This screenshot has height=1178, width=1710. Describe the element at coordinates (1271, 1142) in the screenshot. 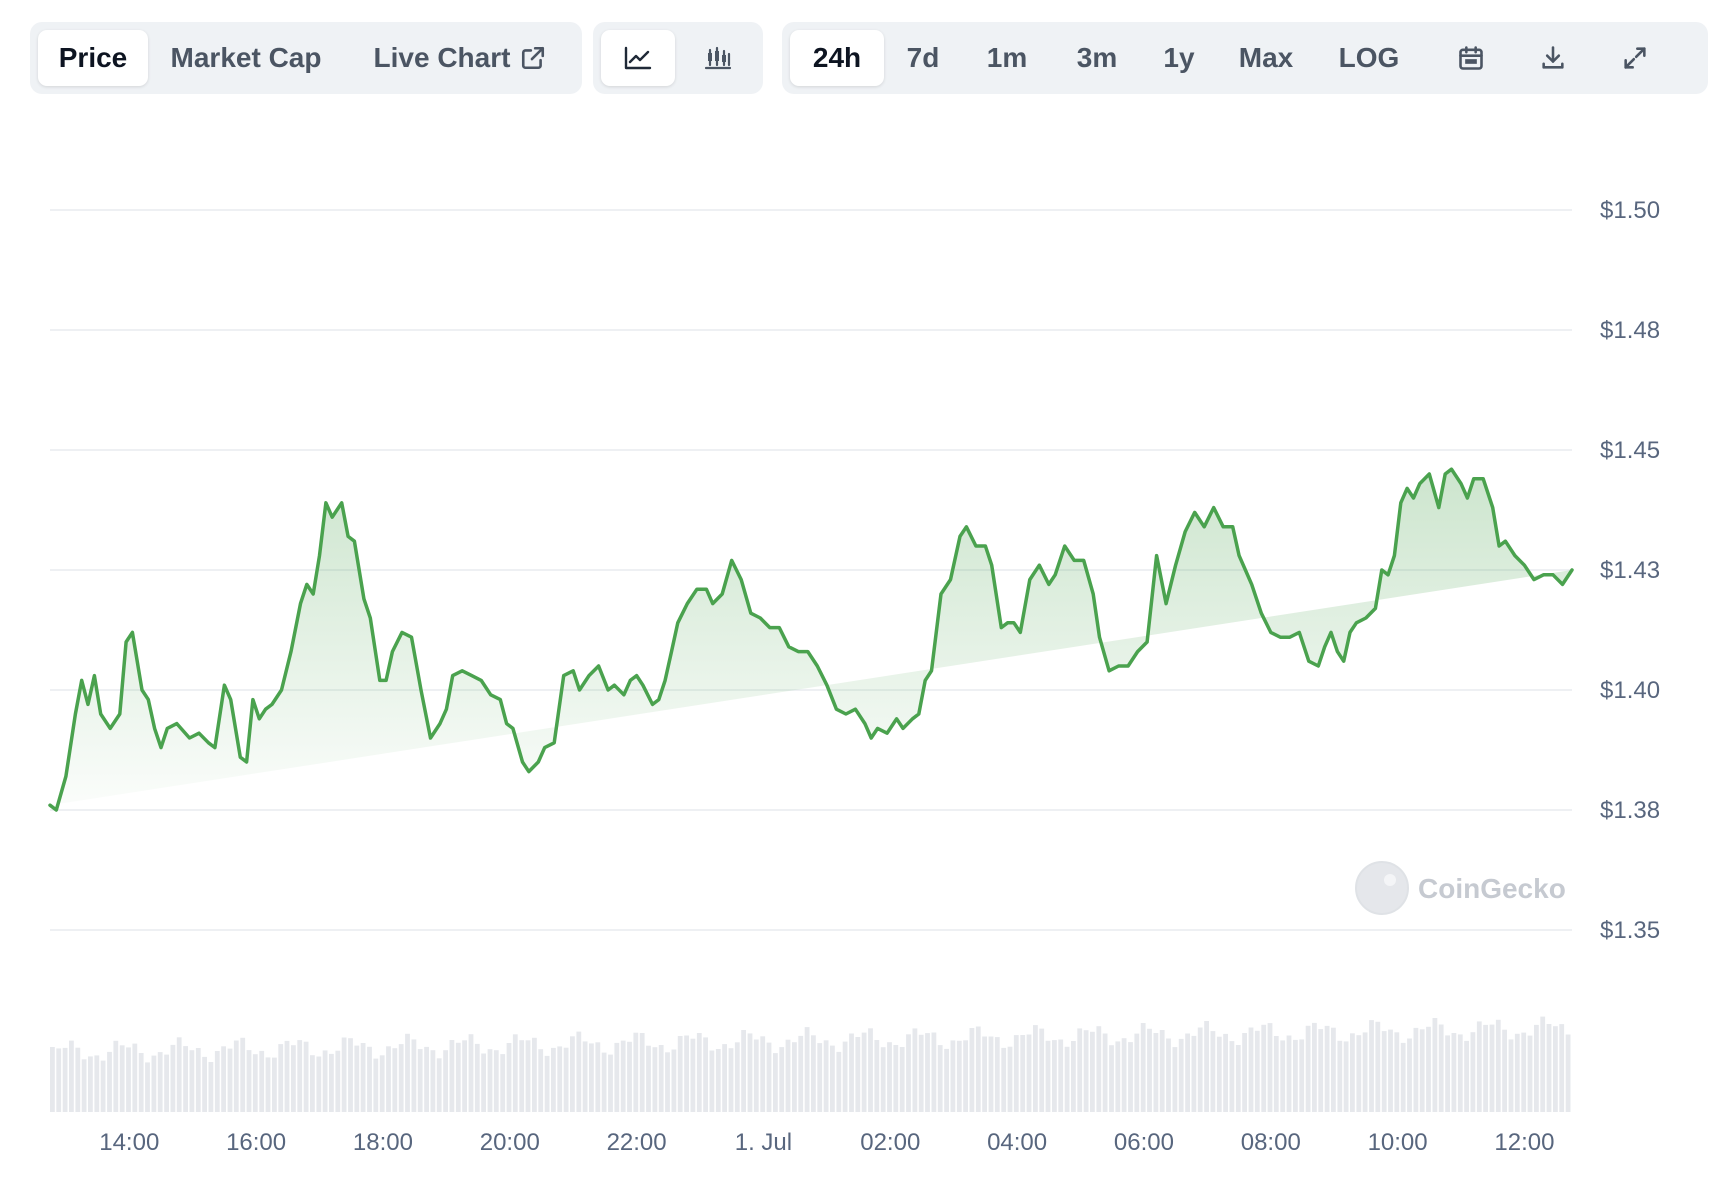

I see `x-tick-label: 08:00` at that location.